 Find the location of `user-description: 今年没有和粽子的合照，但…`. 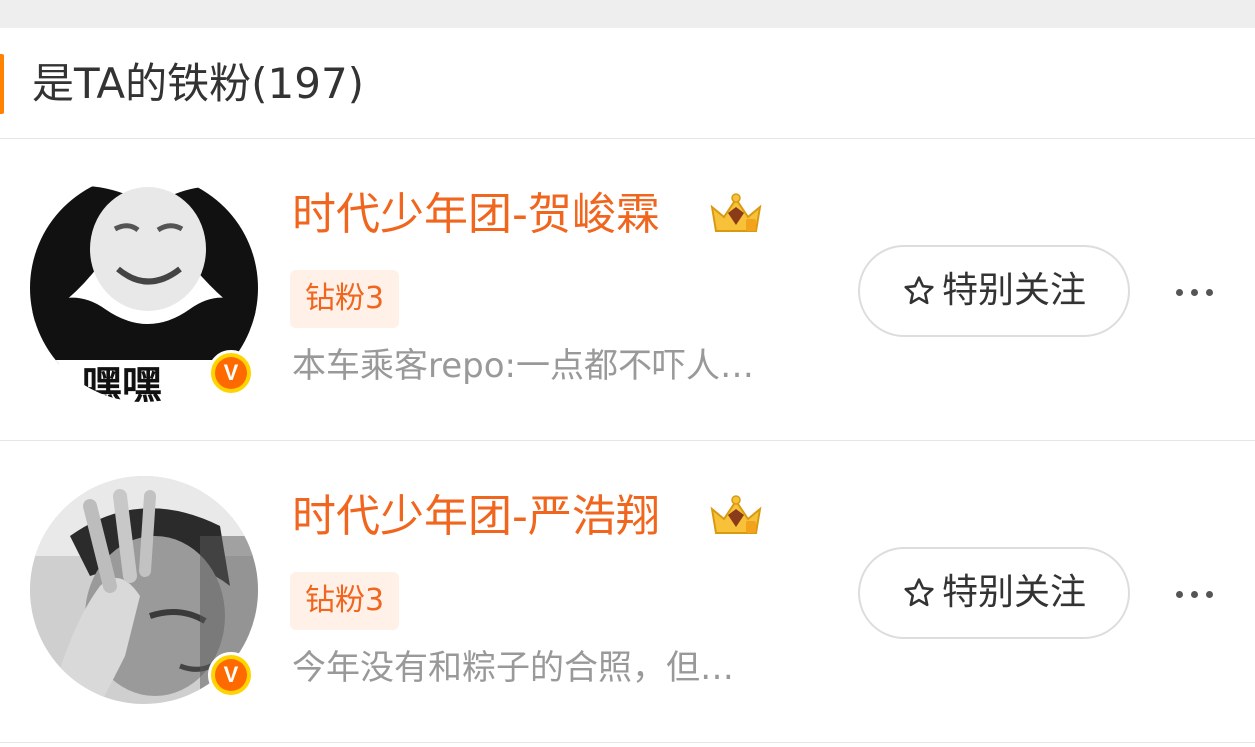

user-description: 今年没有和粽子的合照，但… is located at coordinates (513, 668).